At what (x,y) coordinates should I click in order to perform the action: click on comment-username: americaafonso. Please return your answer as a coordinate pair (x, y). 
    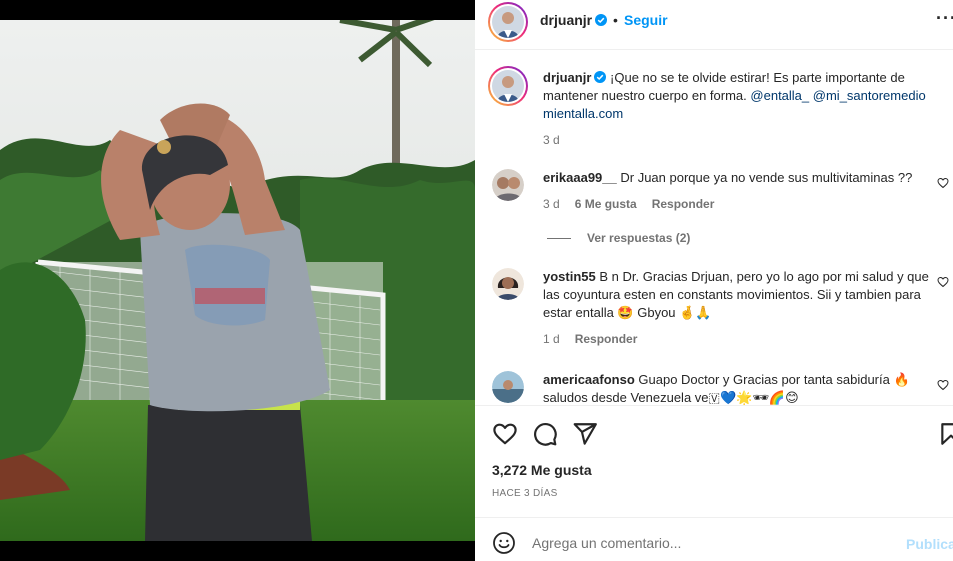
    Looking at the image, I should click on (589, 379).